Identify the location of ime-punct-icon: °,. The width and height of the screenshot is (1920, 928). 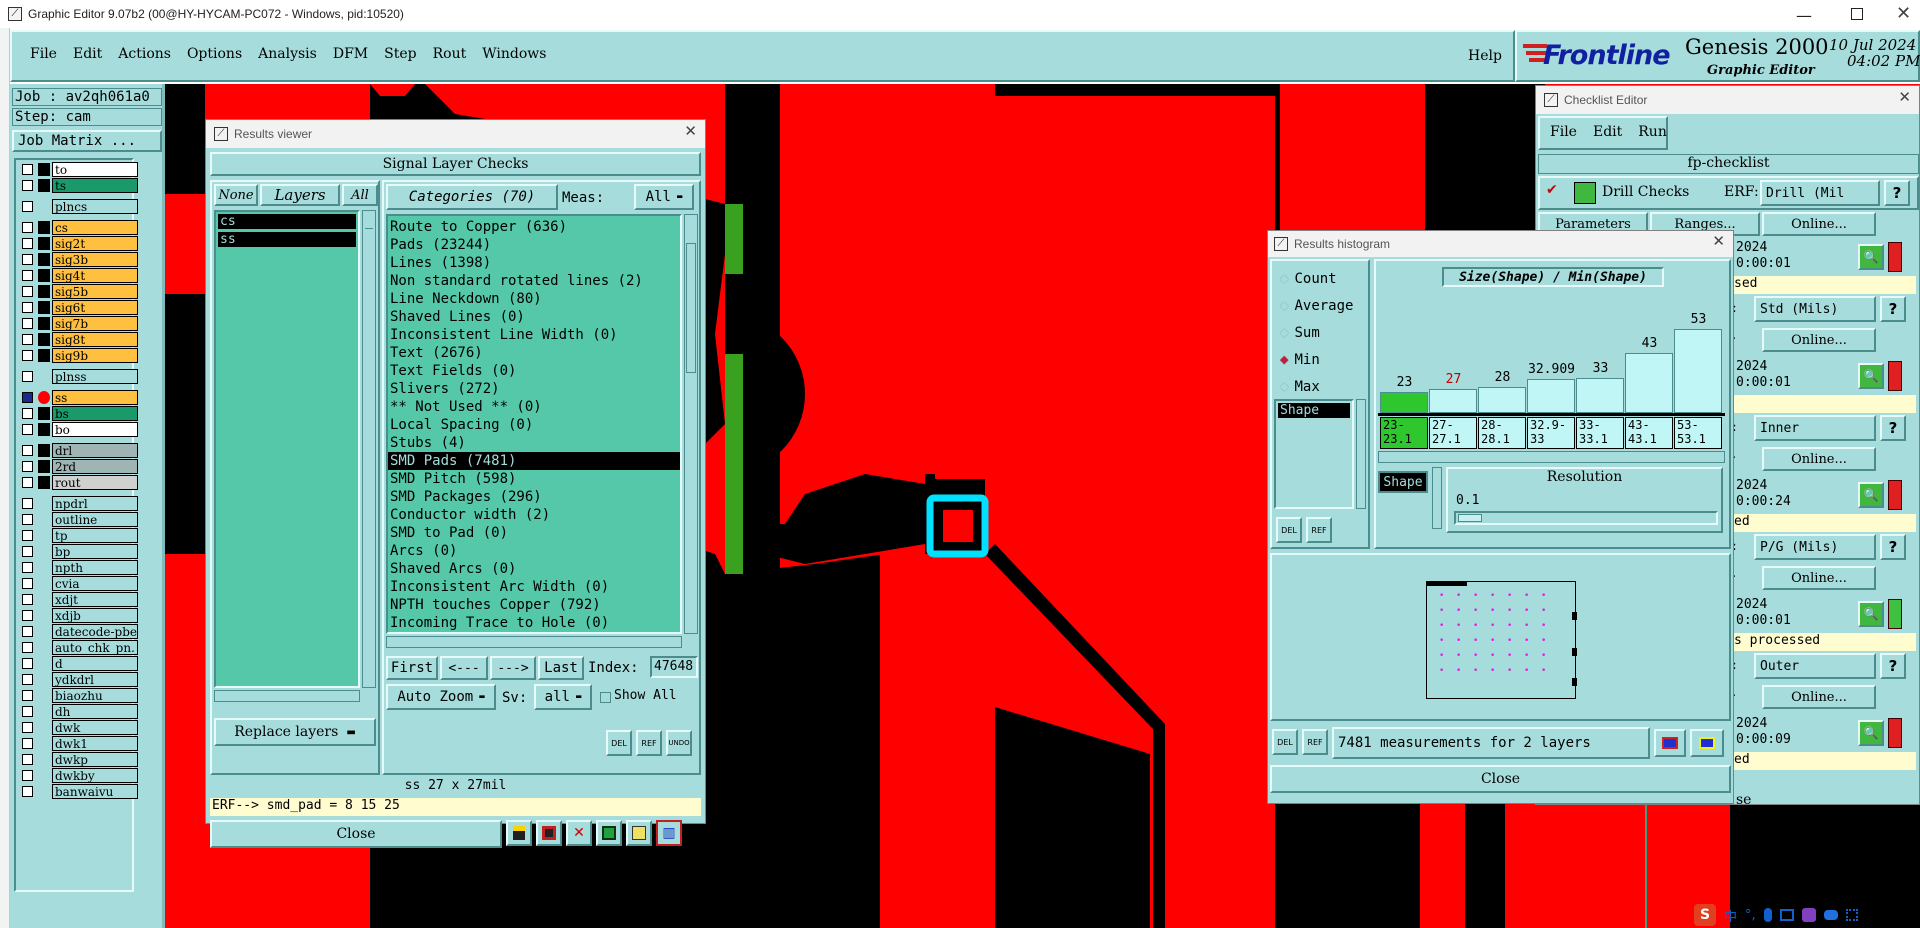
(1750, 915).